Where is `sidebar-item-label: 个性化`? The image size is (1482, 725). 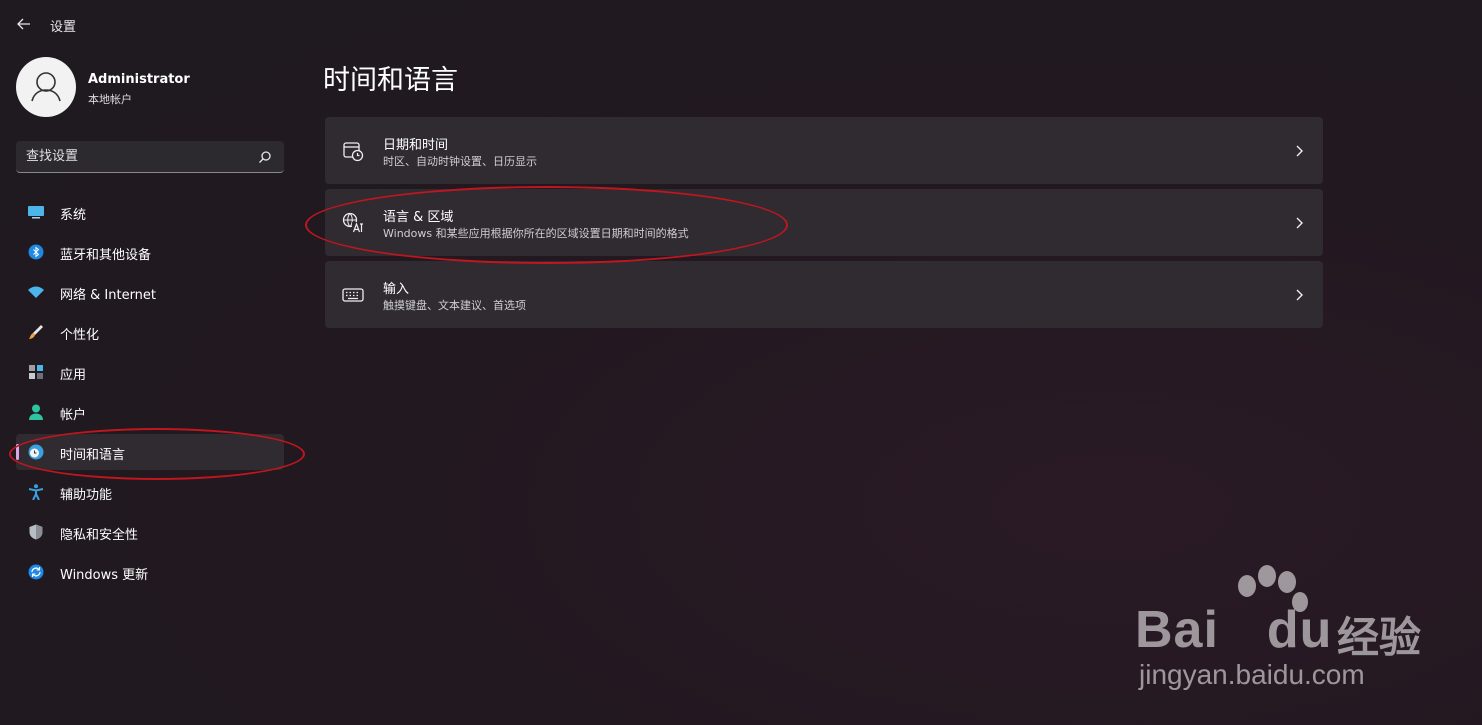
sidebar-item-label: 个性化 is located at coordinates (80, 335).